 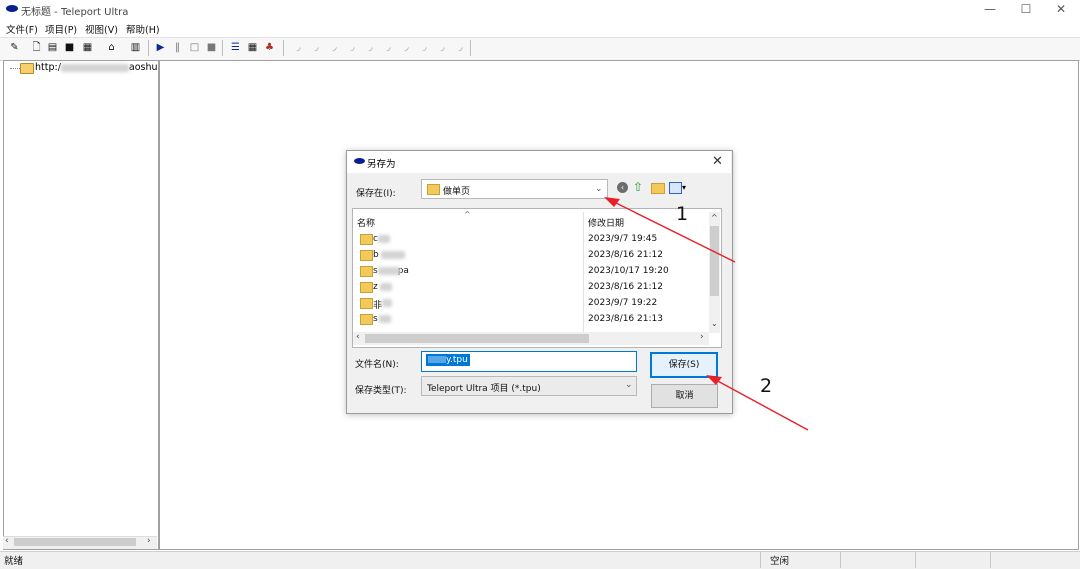 I want to click on annotation-layer, so click(x=706, y=314).